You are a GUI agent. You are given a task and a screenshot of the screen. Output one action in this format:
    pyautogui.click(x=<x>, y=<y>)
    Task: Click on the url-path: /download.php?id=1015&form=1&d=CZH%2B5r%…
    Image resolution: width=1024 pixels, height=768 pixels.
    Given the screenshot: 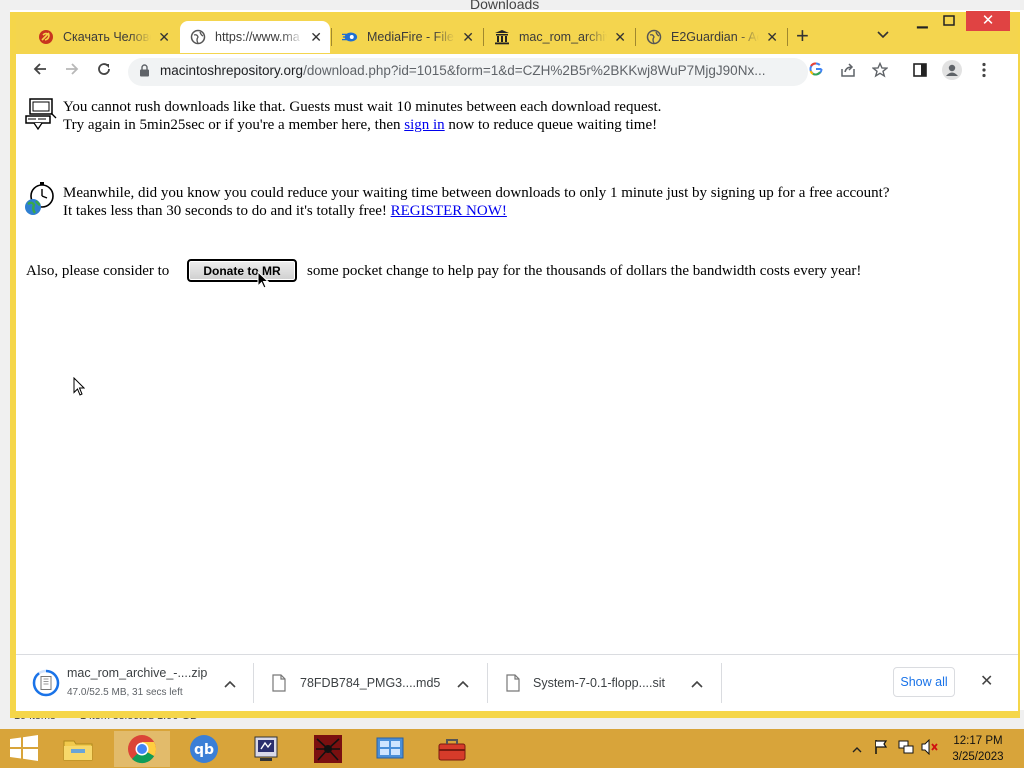 What is the action you would take?
    pyautogui.click(x=534, y=70)
    